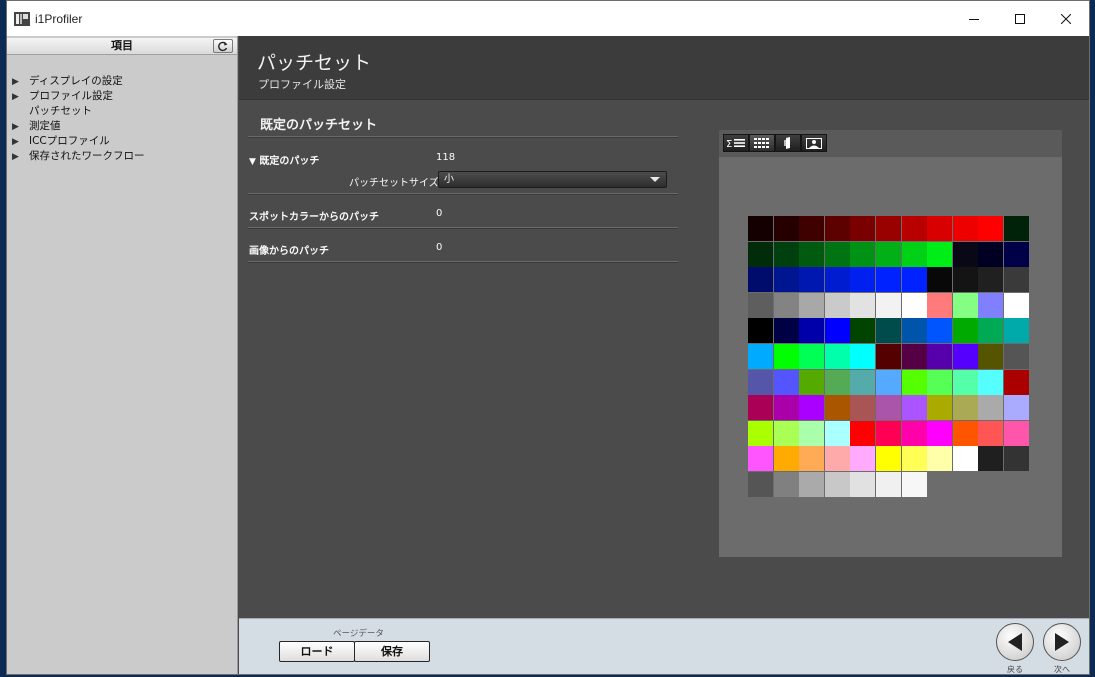 This screenshot has width=1095, height=677. What do you see at coordinates (78, 126) in the screenshot?
I see `sidebar-item-measurements: ▶ 測定値` at bounding box center [78, 126].